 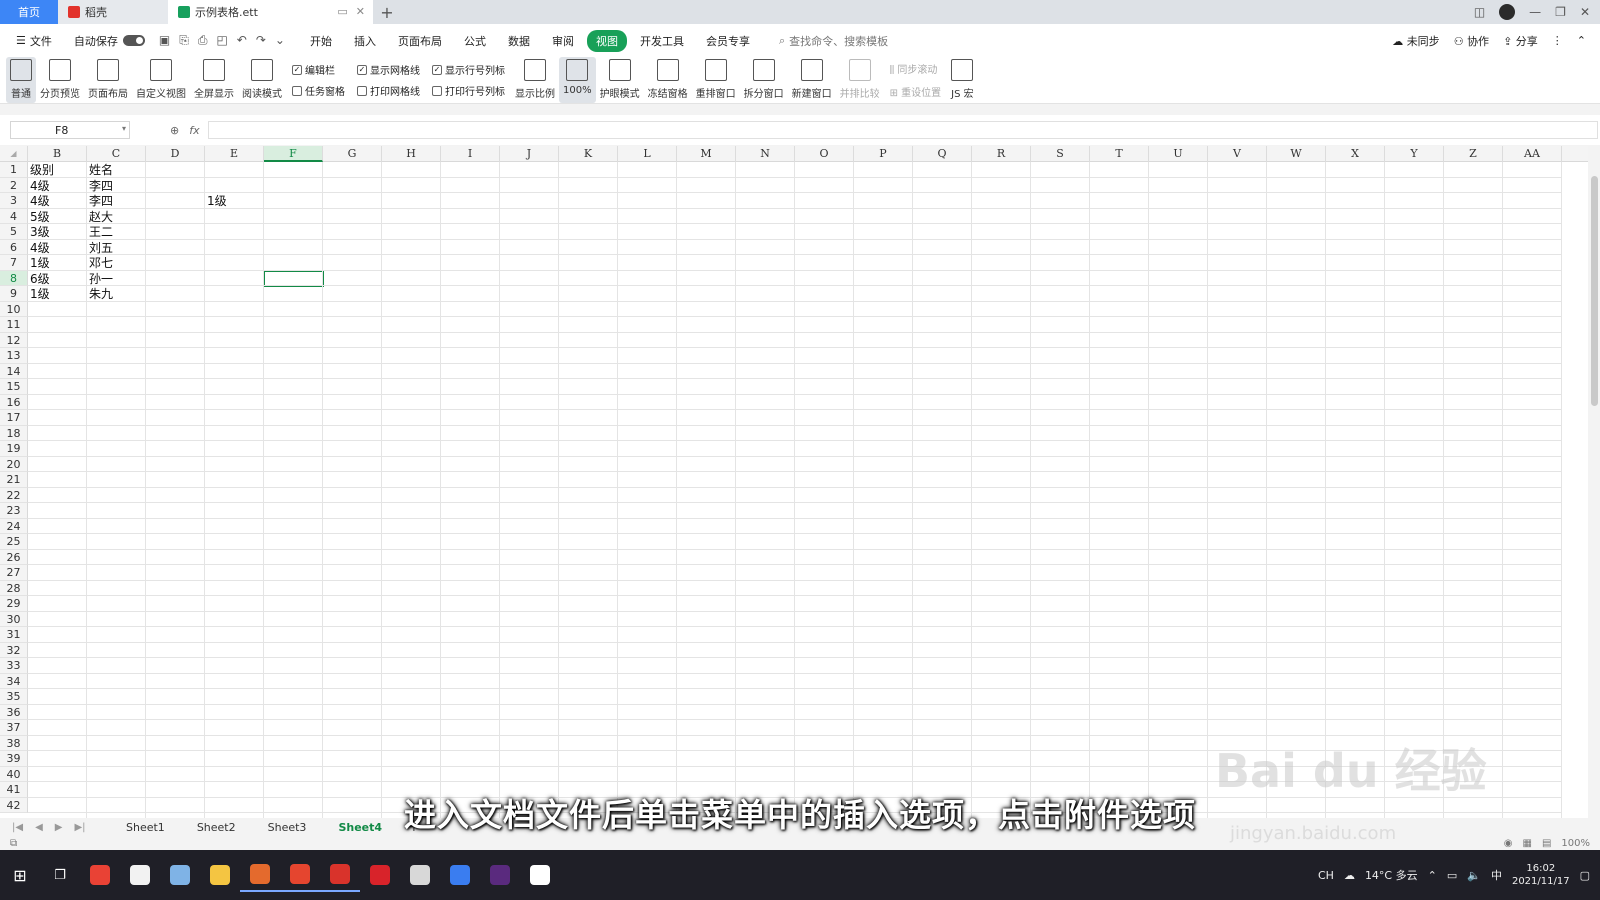 What do you see at coordinates (962, 80) in the screenshot?
I see `js-macro-button: JS 宏` at bounding box center [962, 80].